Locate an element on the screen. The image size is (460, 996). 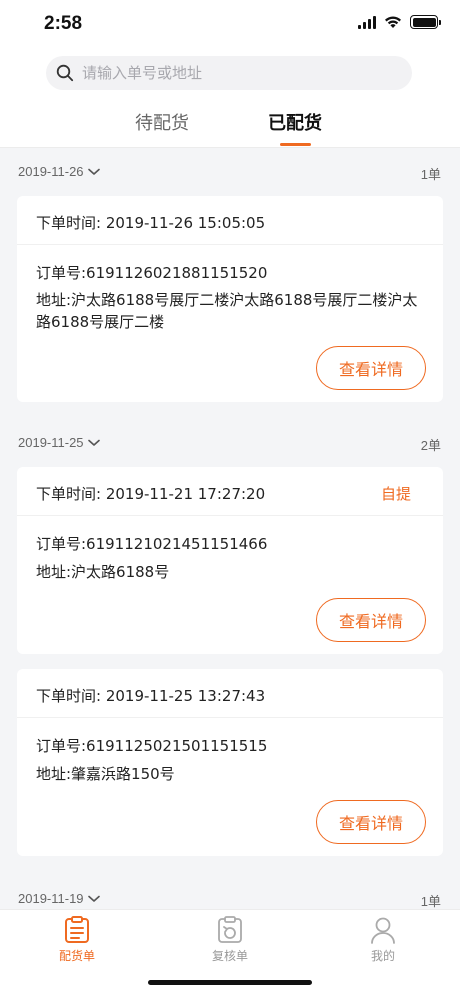
tab-review-list: 复核单 is located at coordinates (230, 940).